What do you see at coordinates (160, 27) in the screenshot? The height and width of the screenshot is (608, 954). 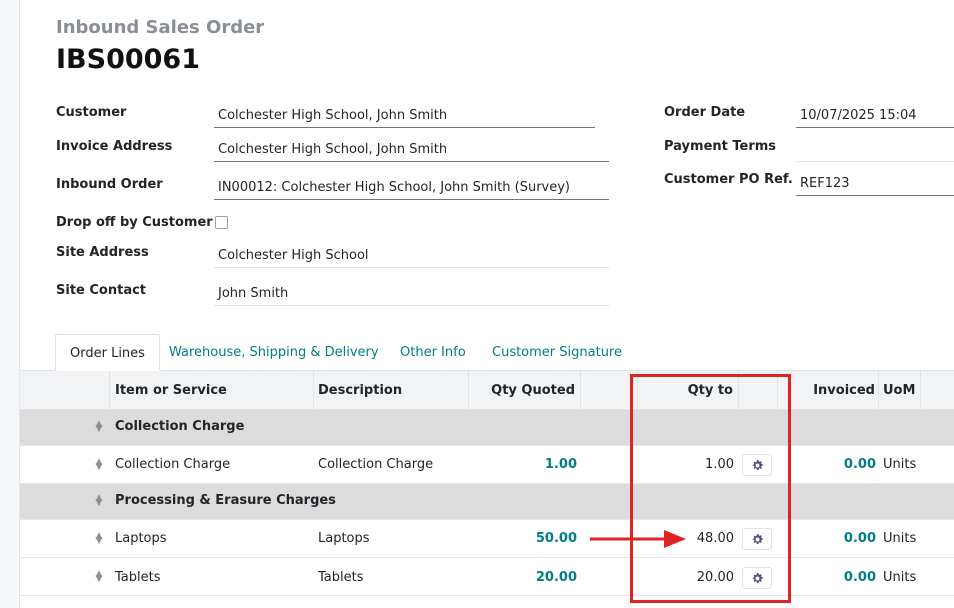 I see `page-subtitle: Inbound Sales Order` at bounding box center [160, 27].